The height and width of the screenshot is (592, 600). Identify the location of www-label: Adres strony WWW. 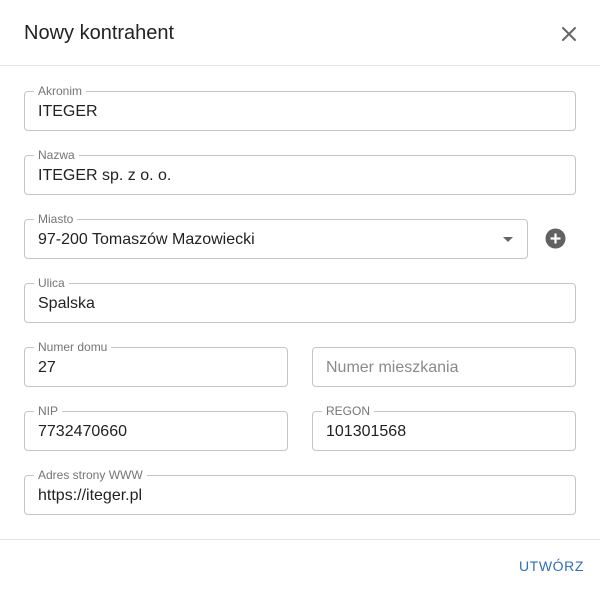
(90, 475).